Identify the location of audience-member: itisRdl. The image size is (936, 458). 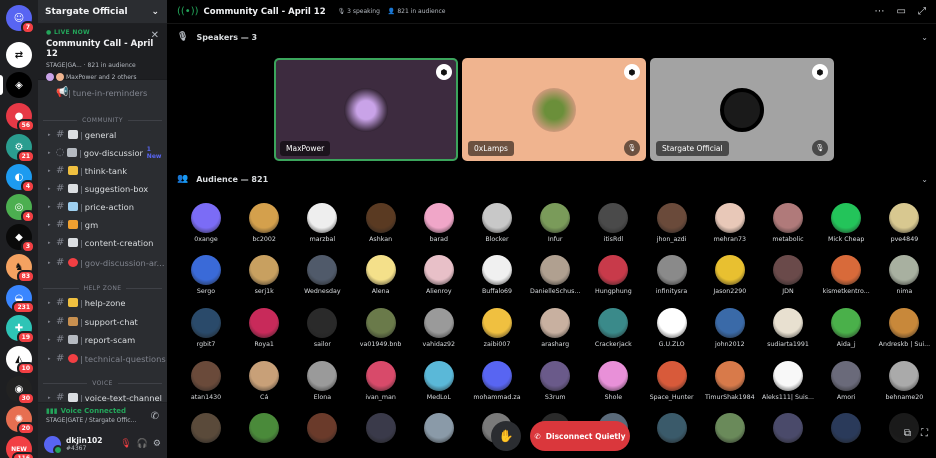
(613, 223).